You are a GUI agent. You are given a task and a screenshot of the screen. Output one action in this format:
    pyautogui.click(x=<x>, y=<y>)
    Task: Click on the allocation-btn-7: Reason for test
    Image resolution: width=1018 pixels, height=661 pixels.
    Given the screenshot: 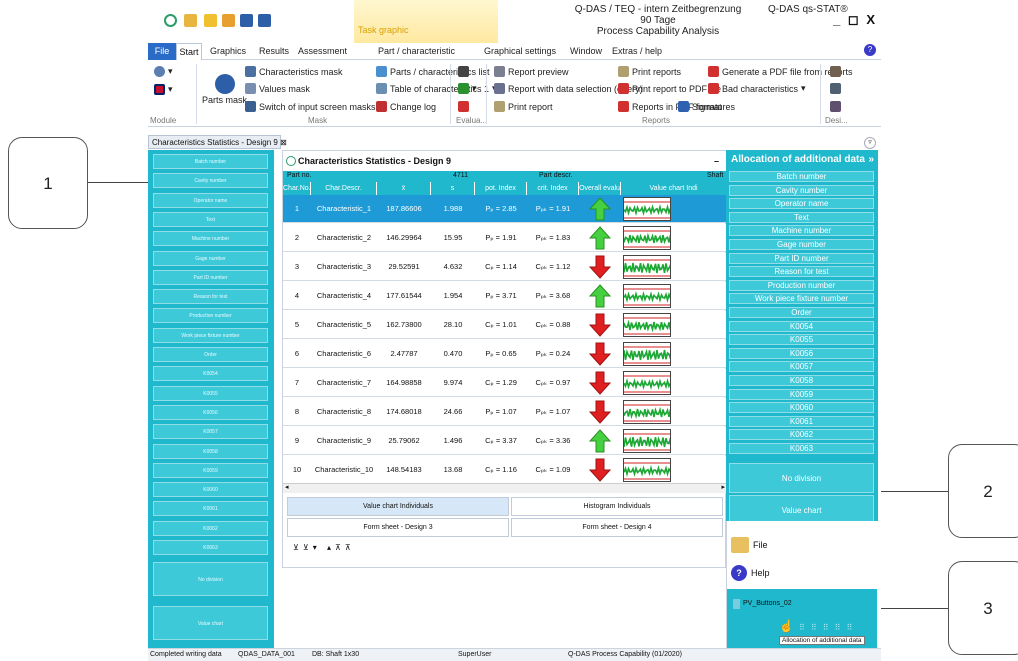 What is the action you would take?
    pyautogui.click(x=801, y=272)
    